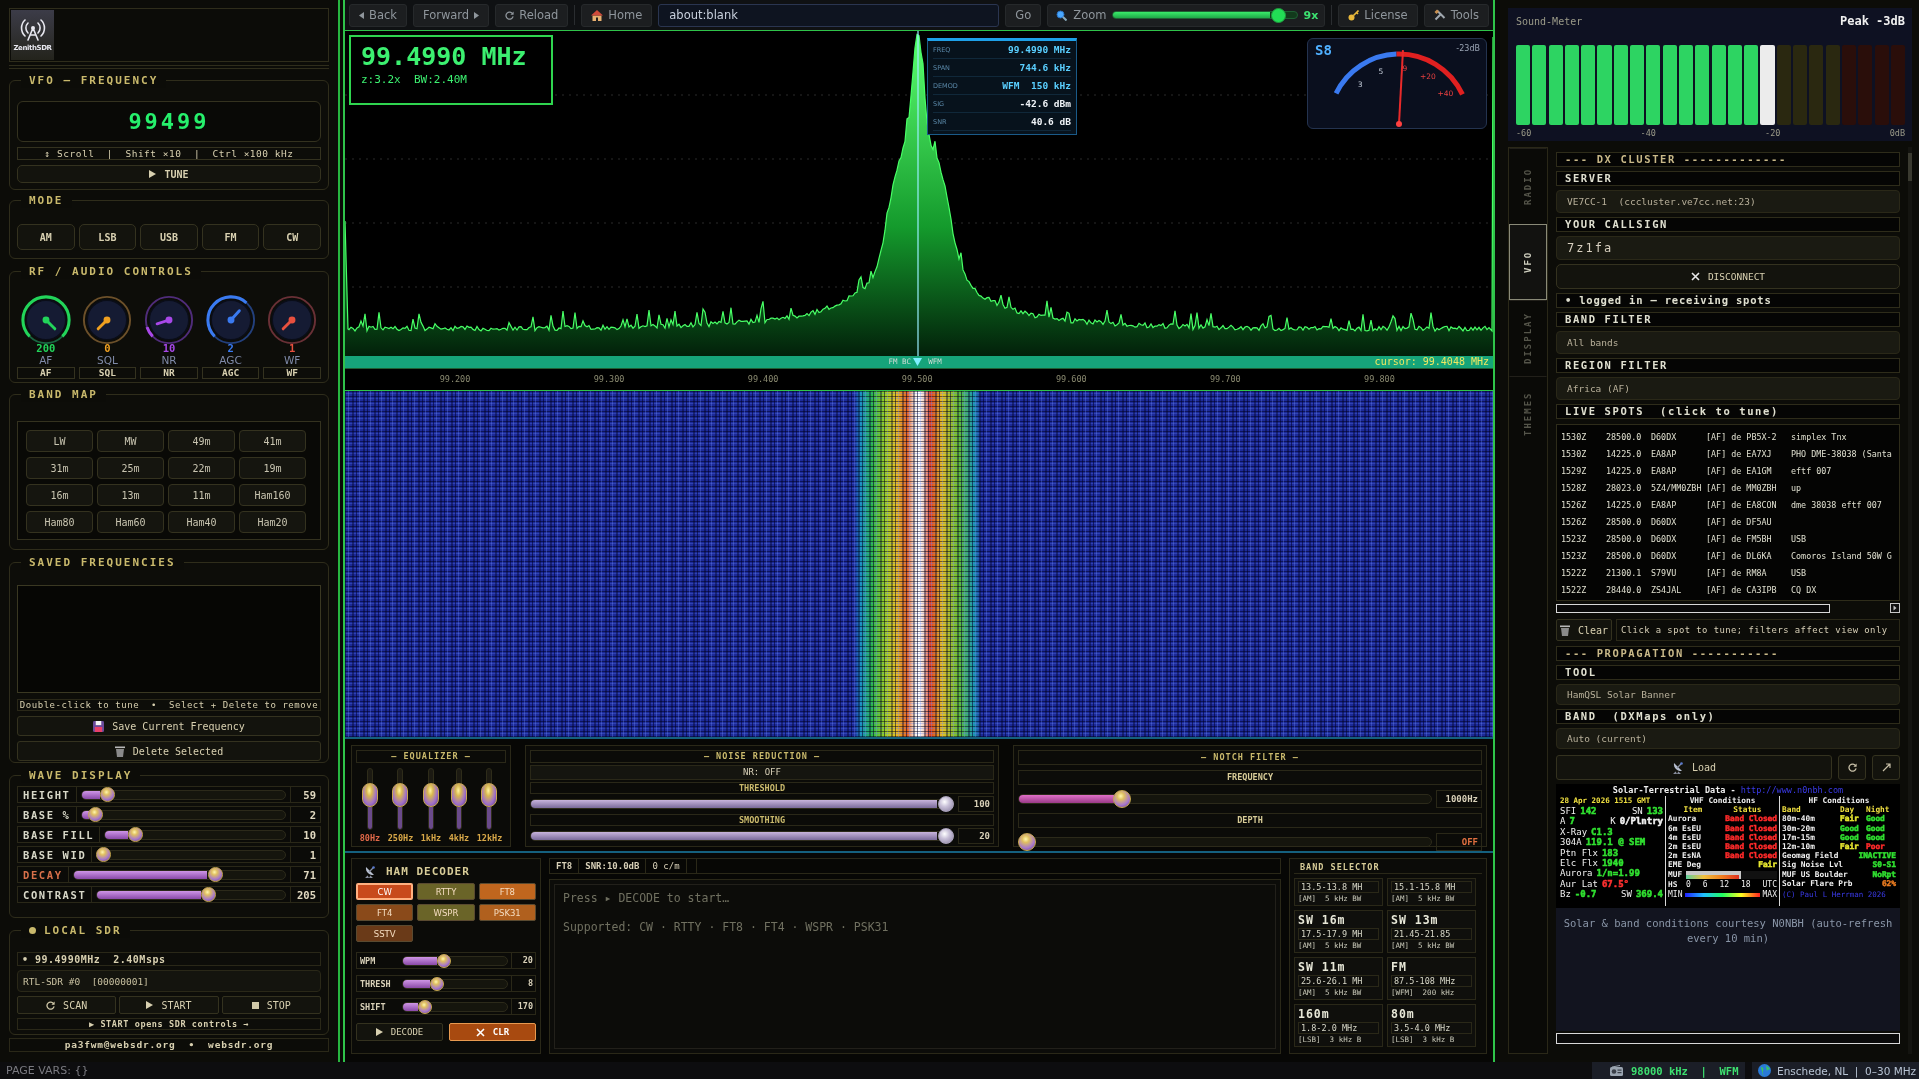 The image size is (1919, 1079). I want to click on decoder-mode-button: PSK31, so click(507, 912).